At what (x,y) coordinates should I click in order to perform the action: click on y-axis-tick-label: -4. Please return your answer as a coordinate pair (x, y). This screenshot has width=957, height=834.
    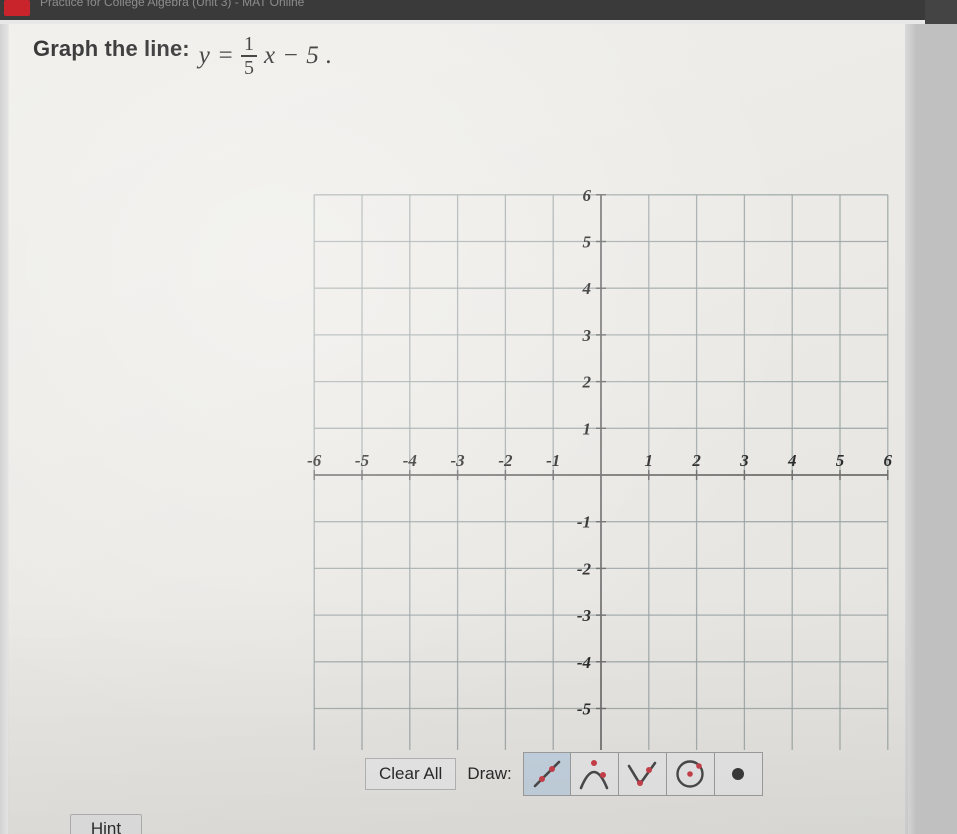
    Looking at the image, I should click on (584, 662).